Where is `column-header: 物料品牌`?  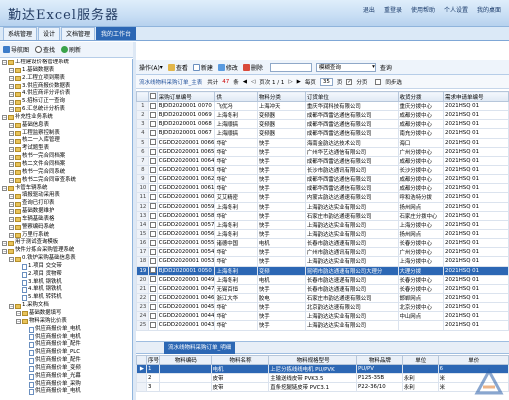 column-header: 物料品牌 is located at coordinates (379, 360).